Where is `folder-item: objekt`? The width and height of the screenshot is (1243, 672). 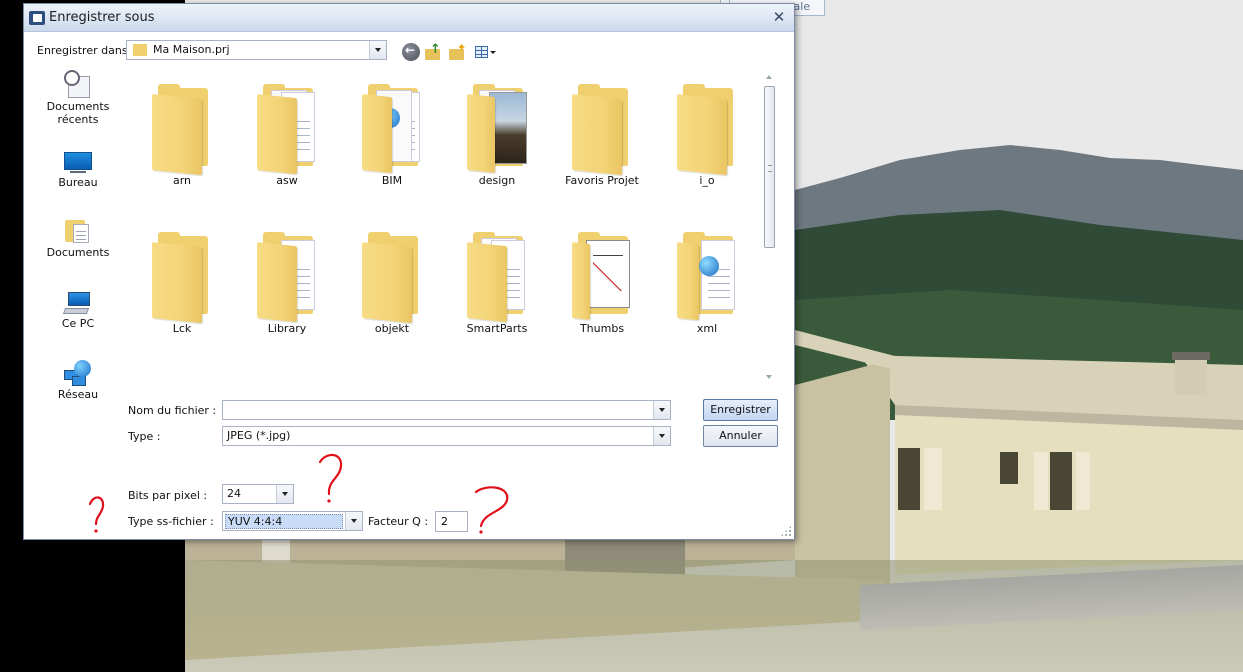 folder-item: objekt is located at coordinates (392, 285).